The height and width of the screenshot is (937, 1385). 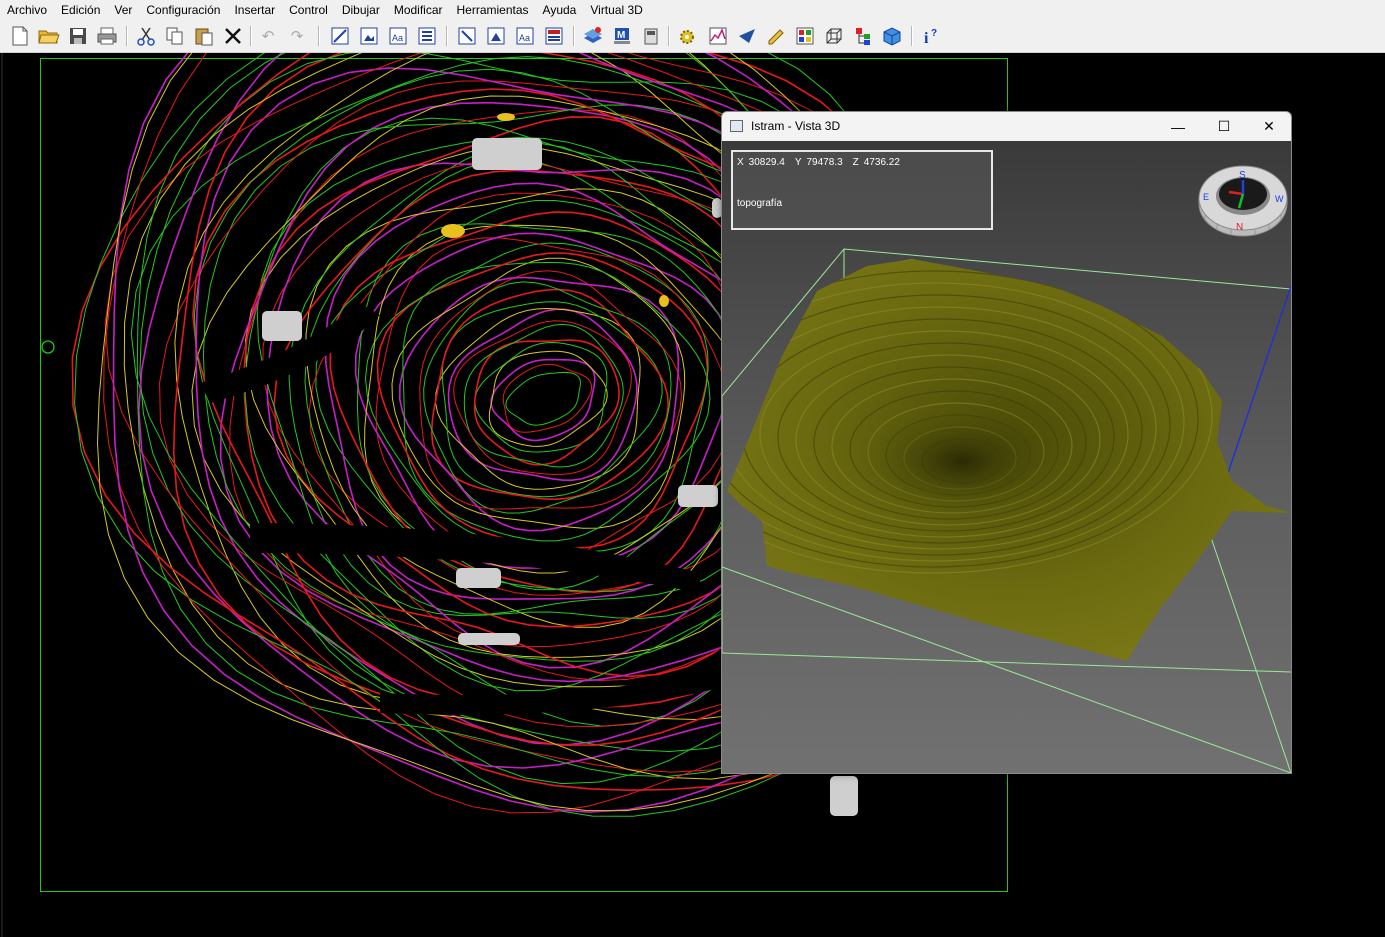 I want to click on menu-item-8: Herramientas, so click(x=493, y=10).